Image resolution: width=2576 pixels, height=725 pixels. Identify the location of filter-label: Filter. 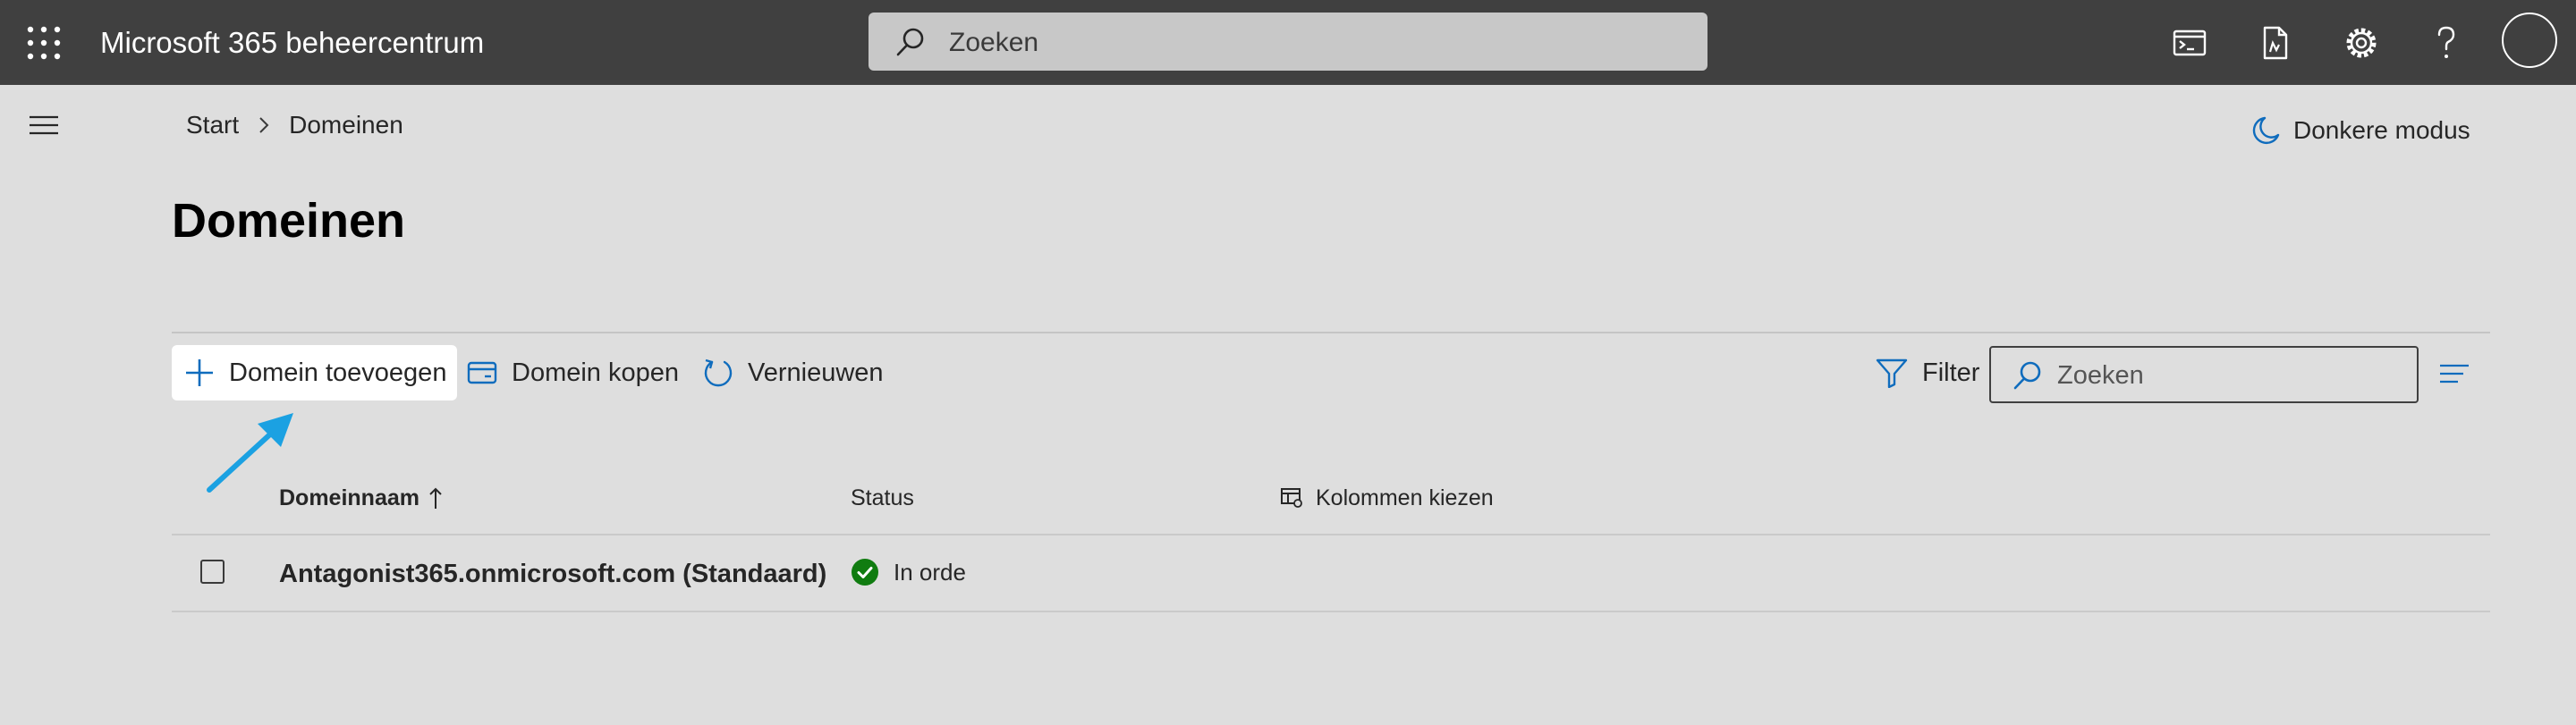
(1951, 373).